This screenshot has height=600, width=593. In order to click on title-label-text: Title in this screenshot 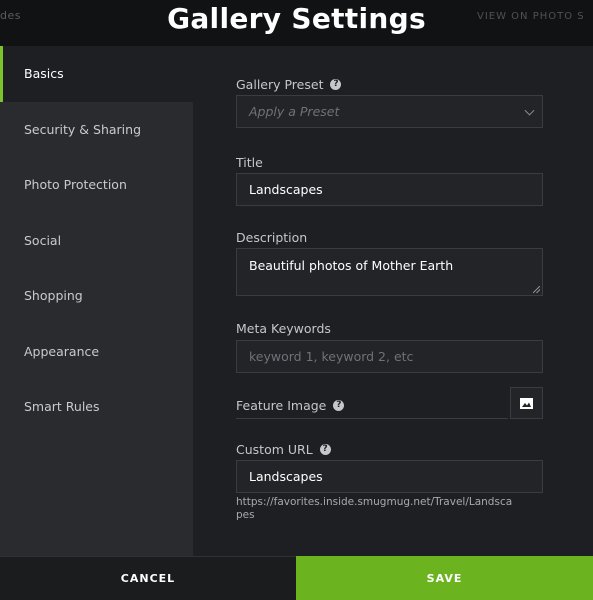, I will do `click(249, 162)`.